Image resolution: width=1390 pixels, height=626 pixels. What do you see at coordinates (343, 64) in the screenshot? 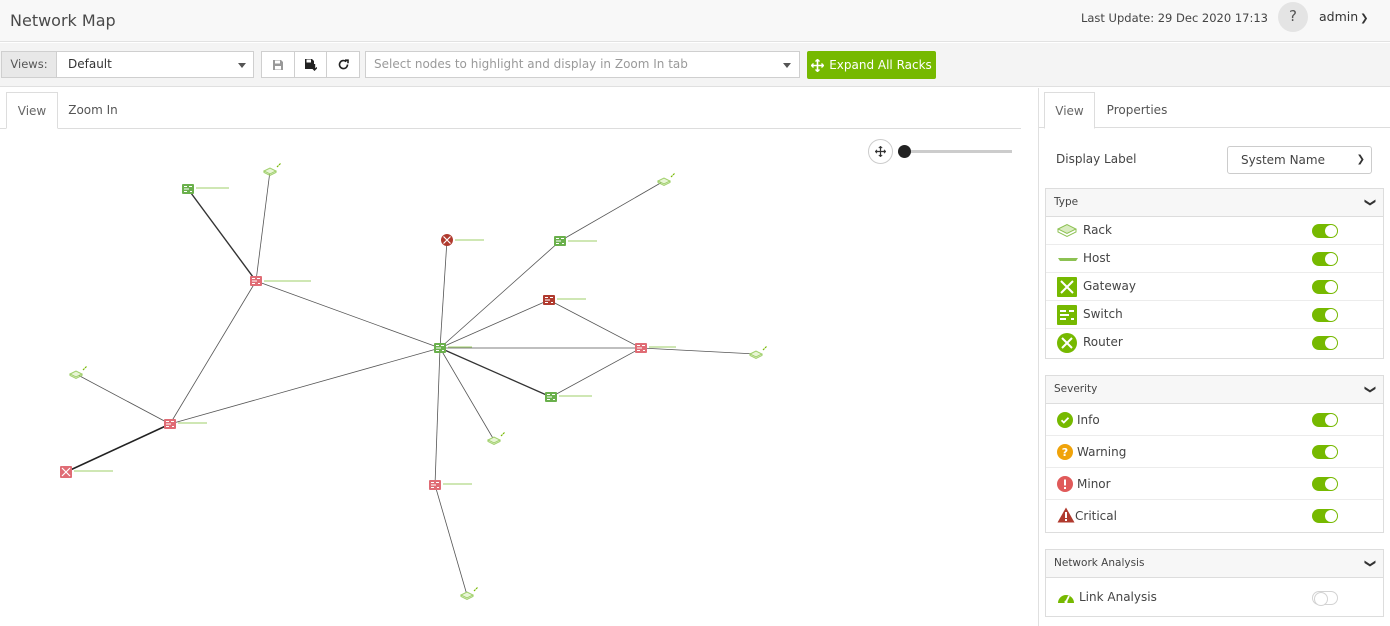
I see `refresh-button` at bounding box center [343, 64].